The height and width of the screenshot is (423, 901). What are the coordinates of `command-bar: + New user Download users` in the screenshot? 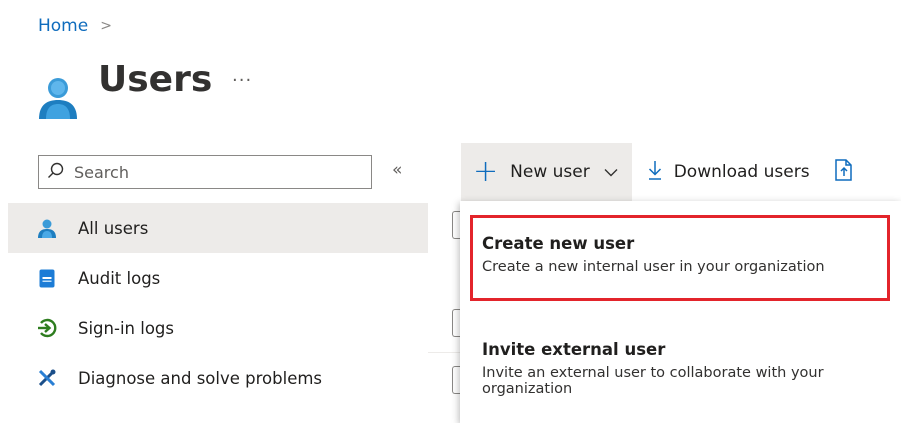 It's located at (657, 172).